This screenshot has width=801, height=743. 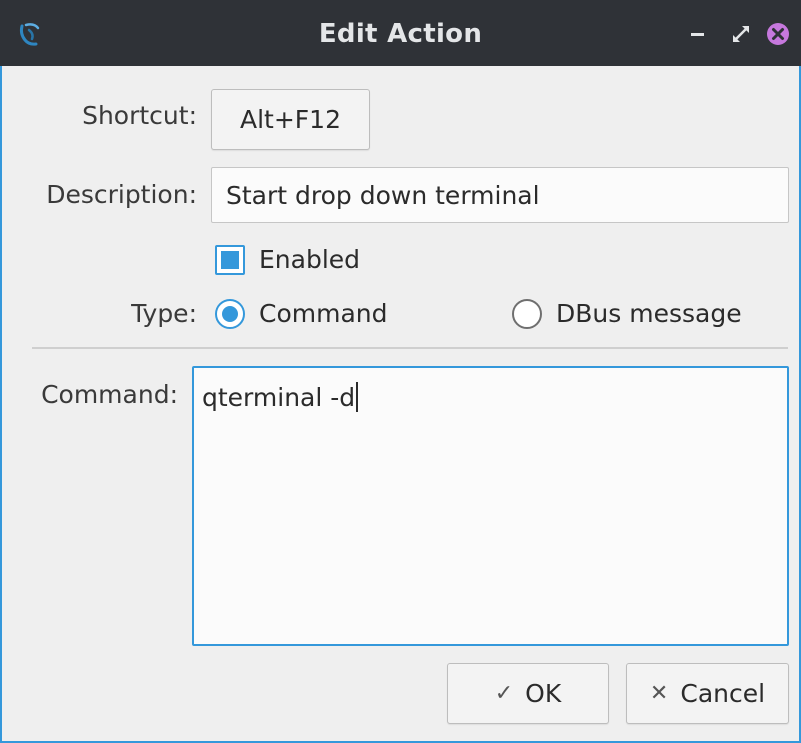 What do you see at coordinates (410, 348) in the screenshot?
I see `separator` at bounding box center [410, 348].